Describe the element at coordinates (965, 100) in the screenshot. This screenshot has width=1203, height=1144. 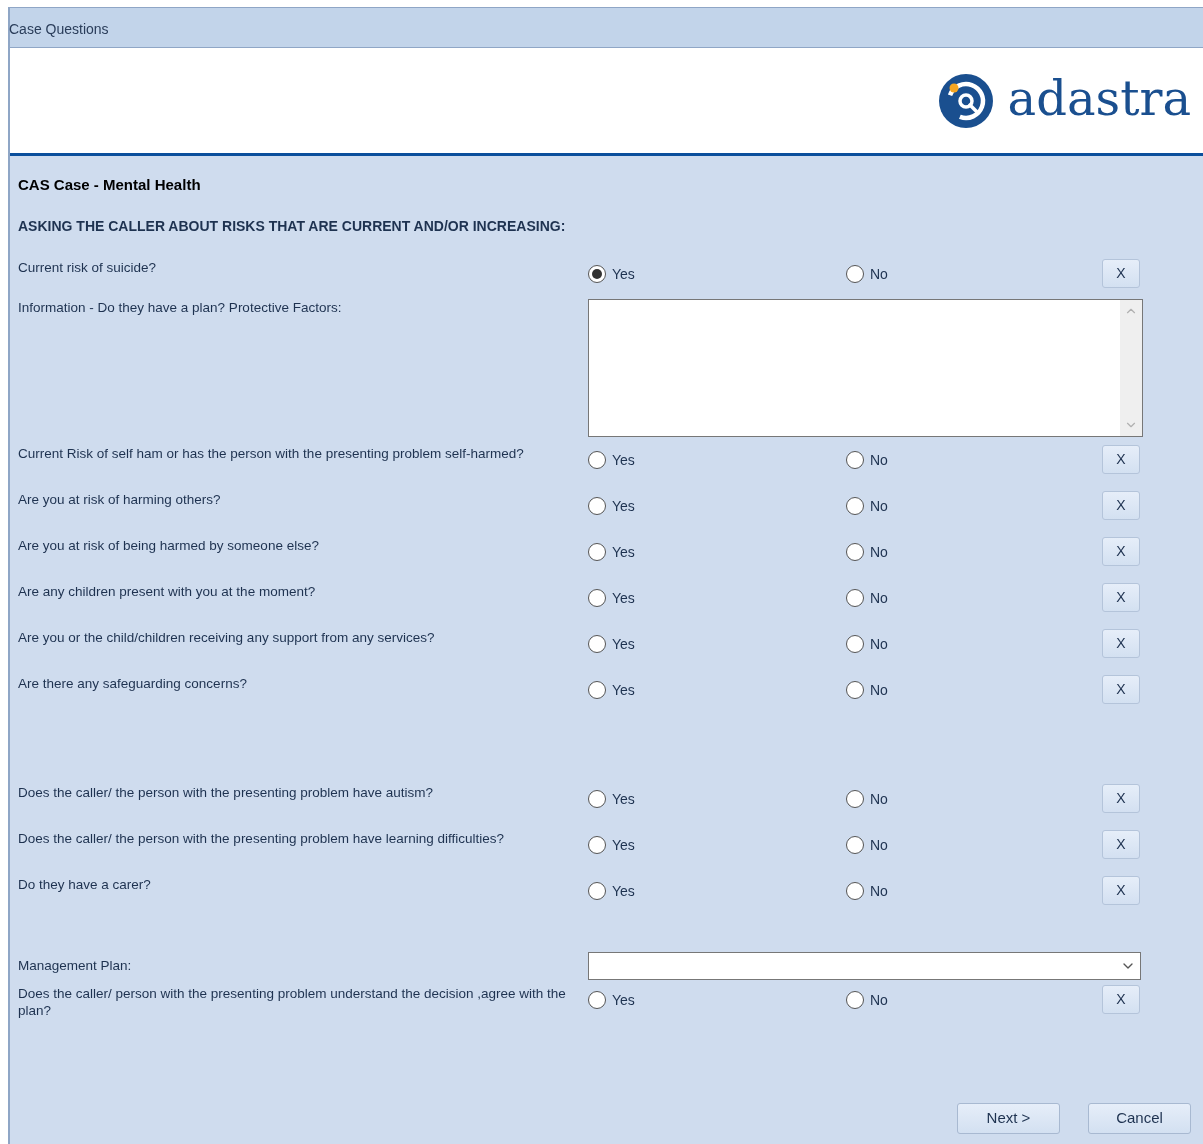
I see `logo-icon` at that location.